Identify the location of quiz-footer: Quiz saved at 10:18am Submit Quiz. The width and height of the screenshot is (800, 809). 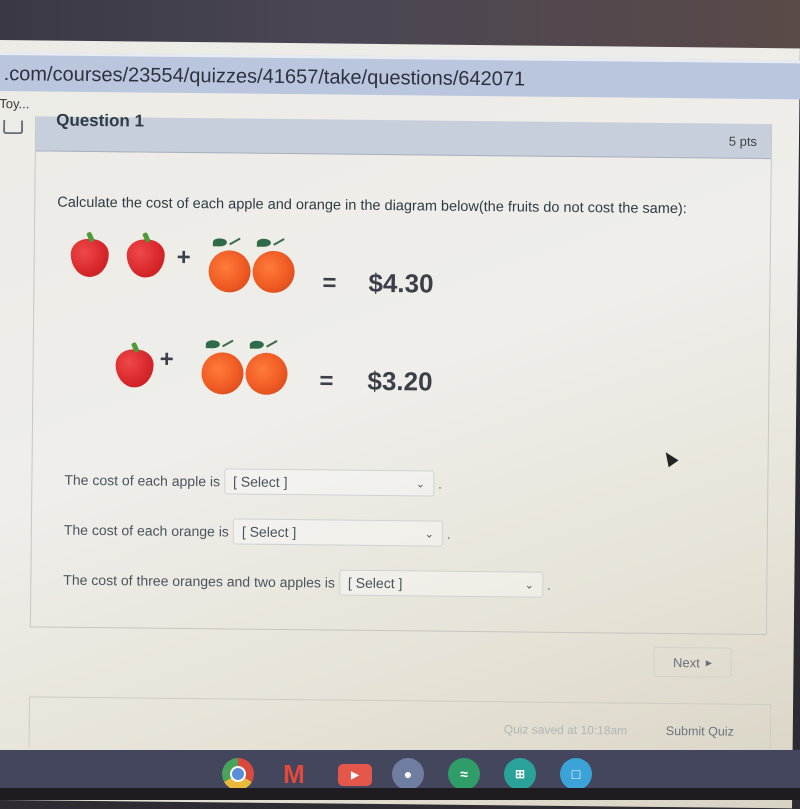
(400, 726).